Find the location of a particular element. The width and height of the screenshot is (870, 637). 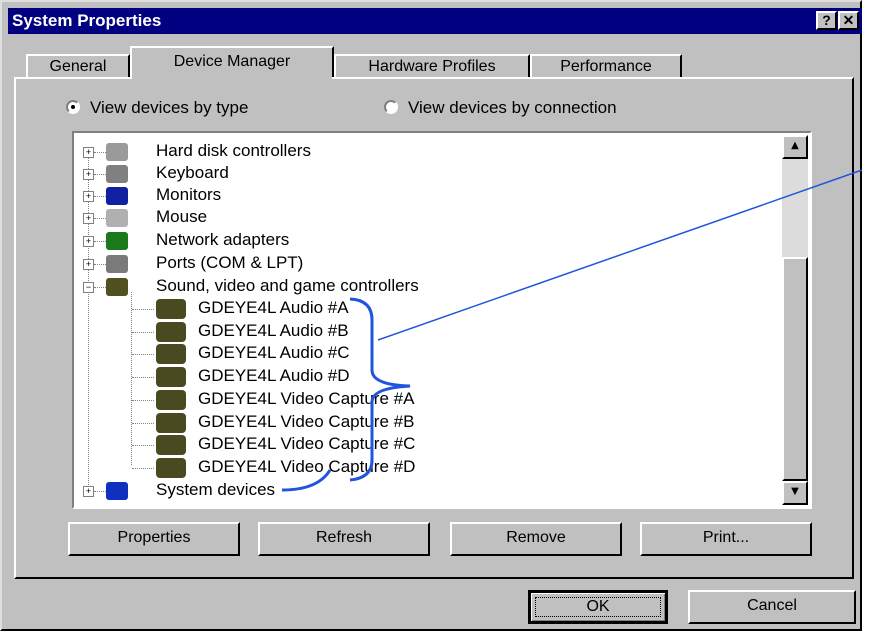

ok-button: OK is located at coordinates (598, 607).